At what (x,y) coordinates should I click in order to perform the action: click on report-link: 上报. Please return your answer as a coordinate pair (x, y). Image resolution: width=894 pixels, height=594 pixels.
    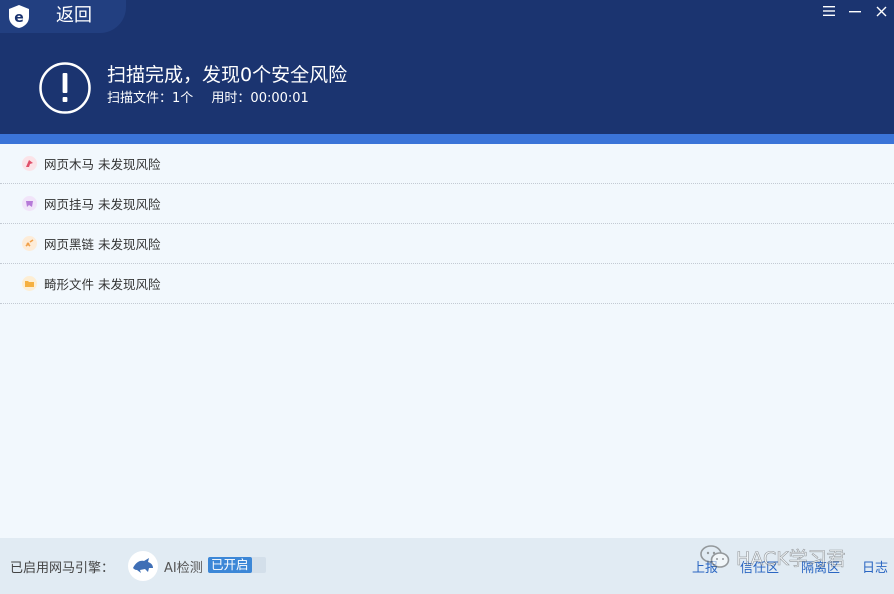
    Looking at the image, I should click on (705, 566).